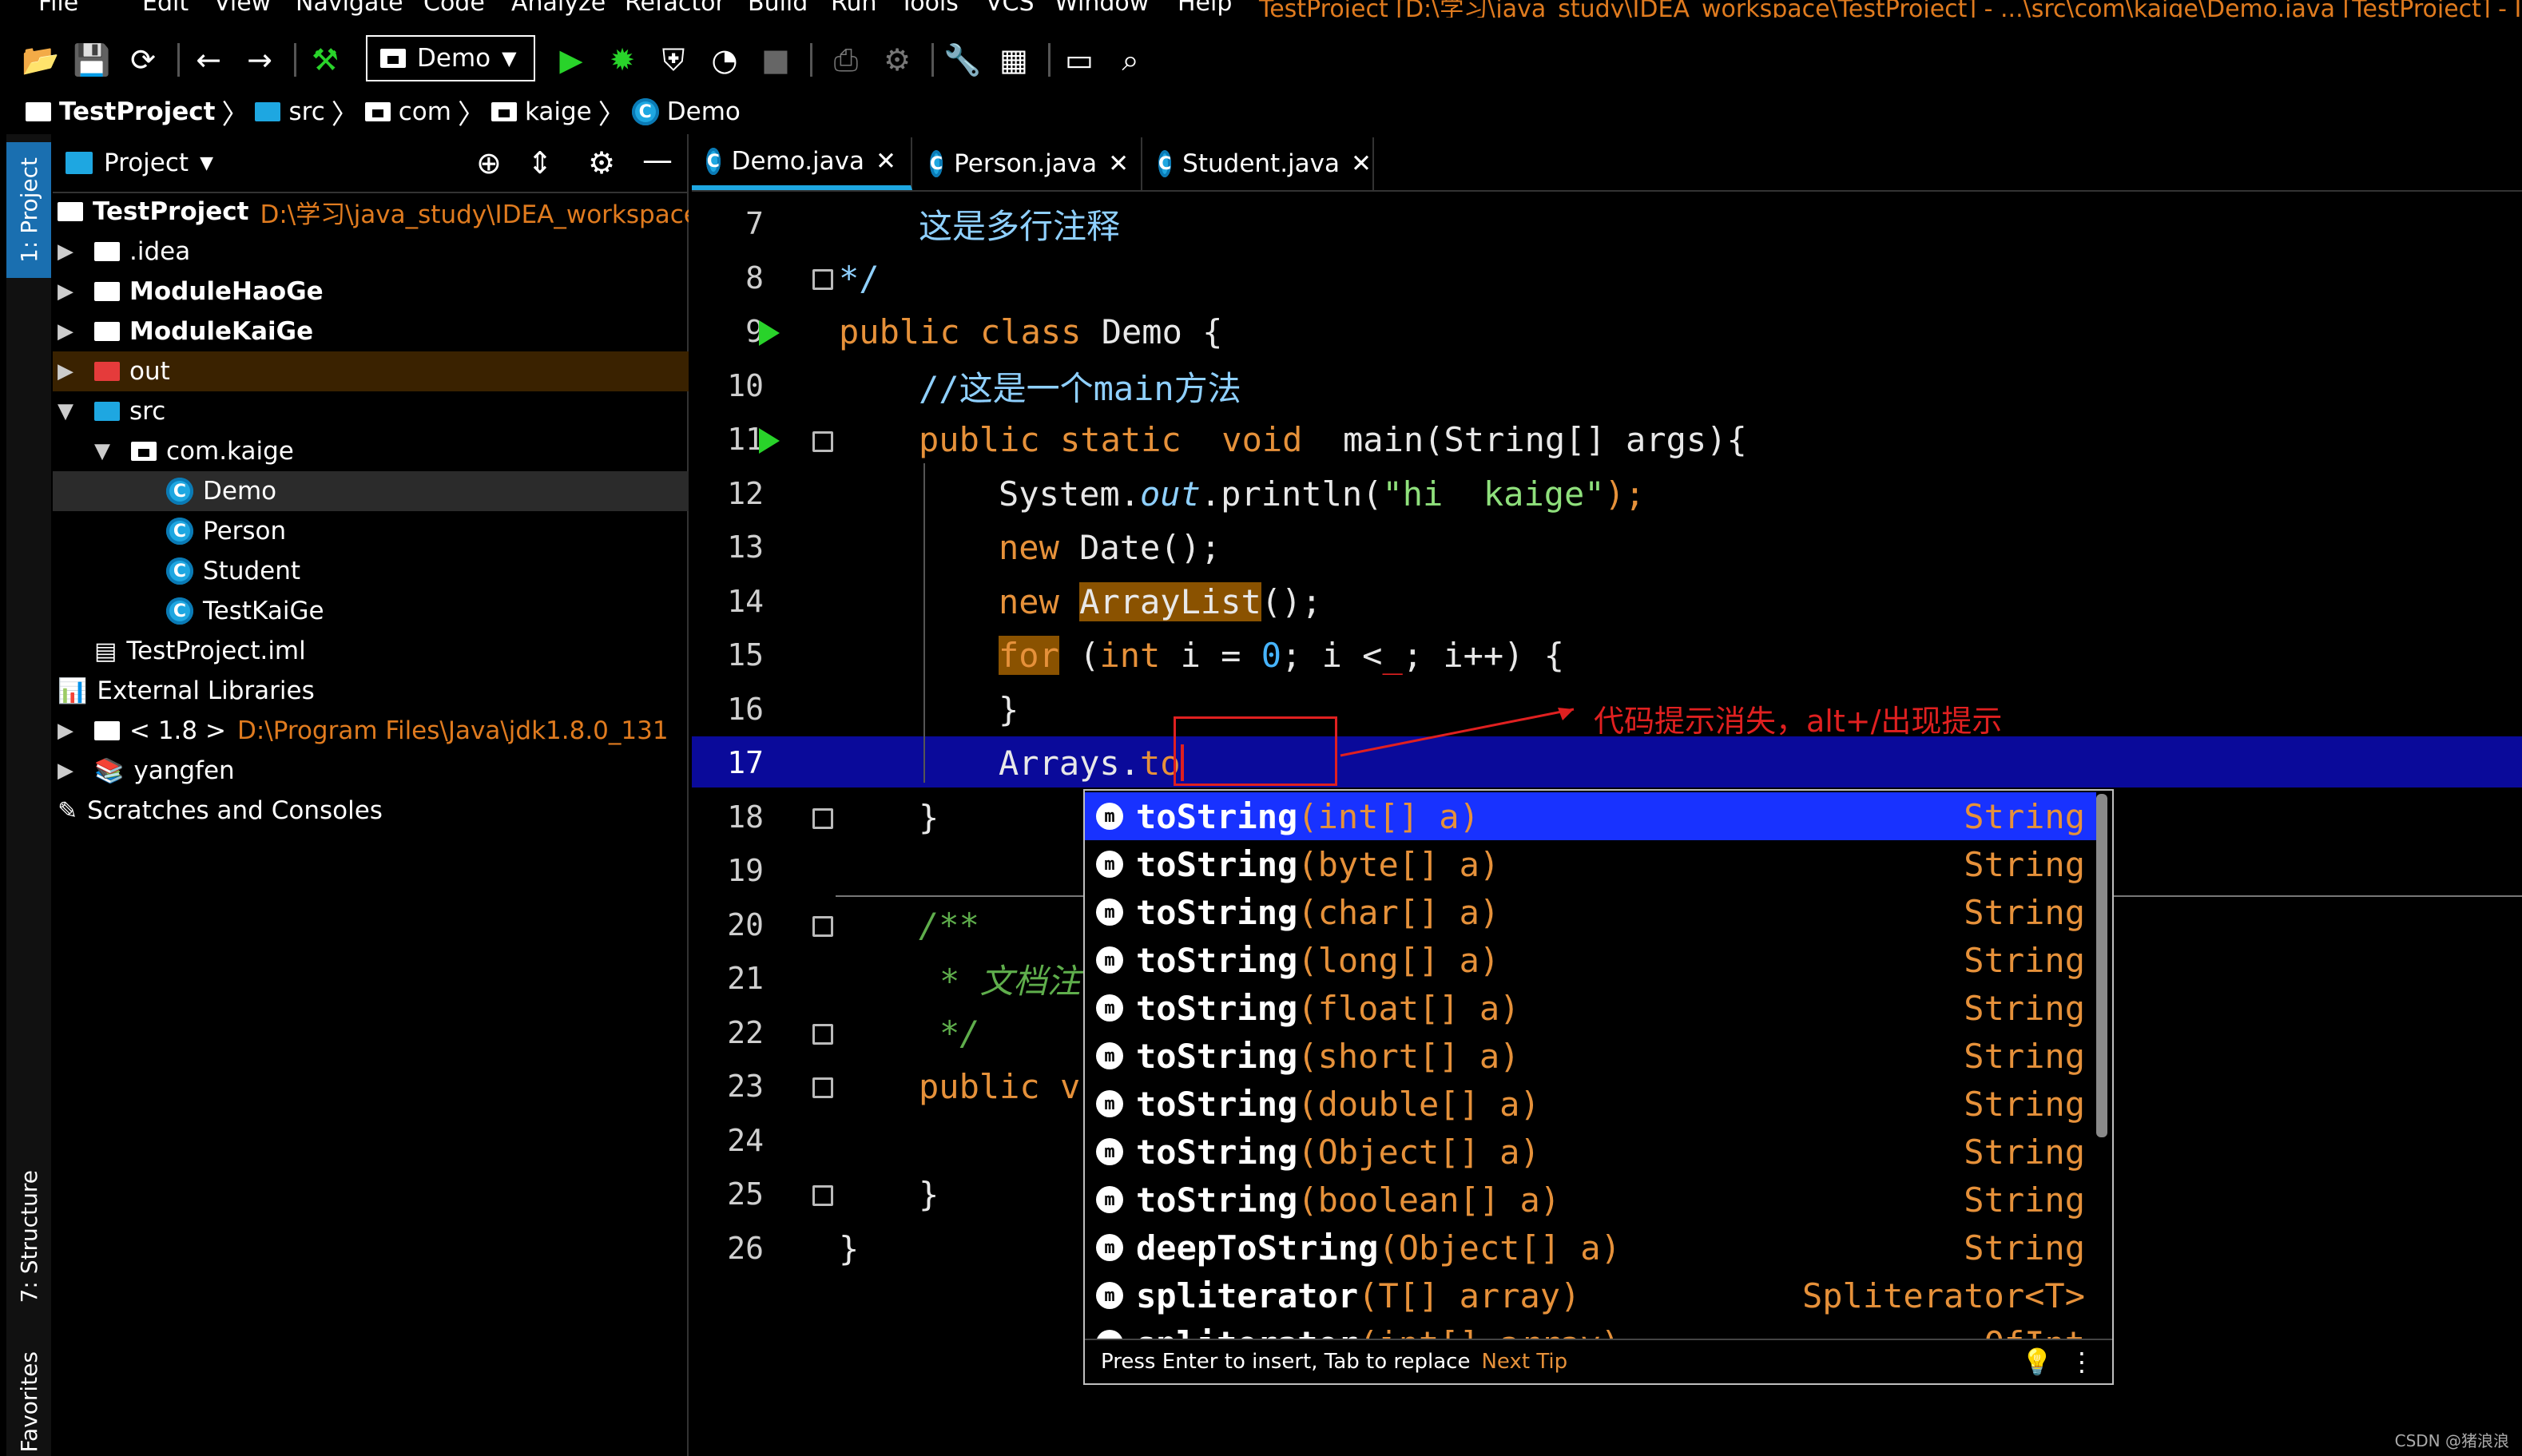 The image size is (2522, 1456). I want to click on back-icon: ←, so click(208, 60).